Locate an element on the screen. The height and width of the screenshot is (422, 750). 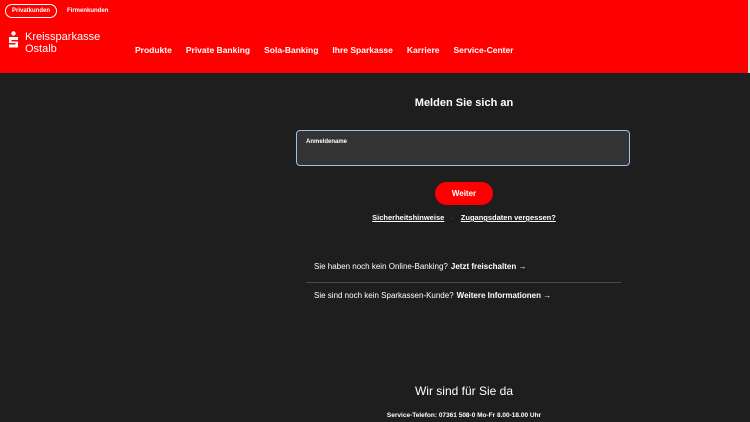
nav-private-banking: Private Banking is located at coordinates (218, 50).